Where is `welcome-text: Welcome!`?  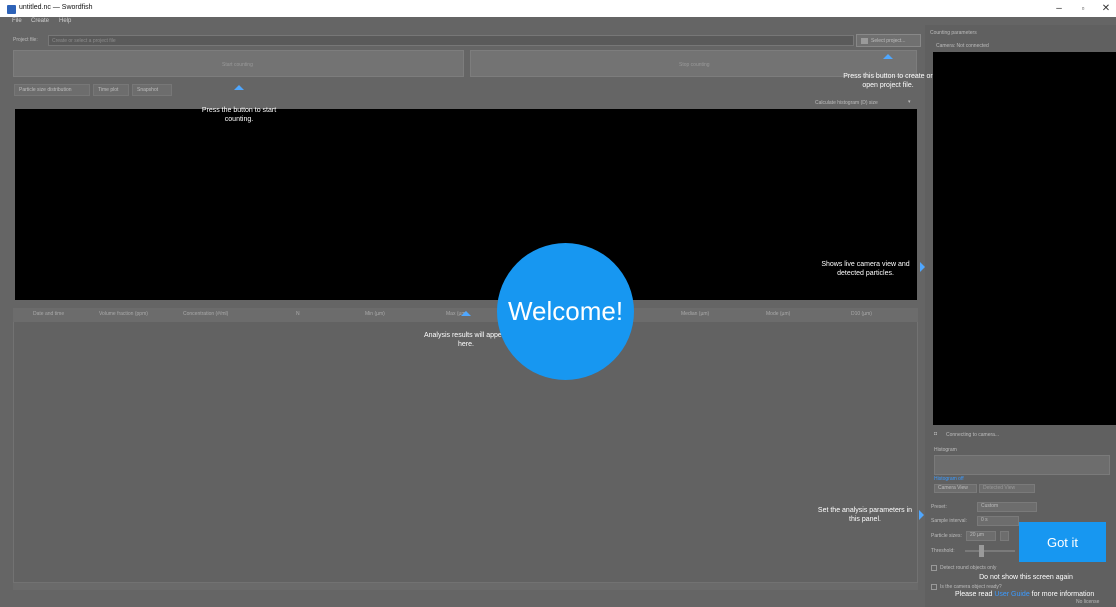 welcome-text: Welcome! is located at coordinates (565, 311).